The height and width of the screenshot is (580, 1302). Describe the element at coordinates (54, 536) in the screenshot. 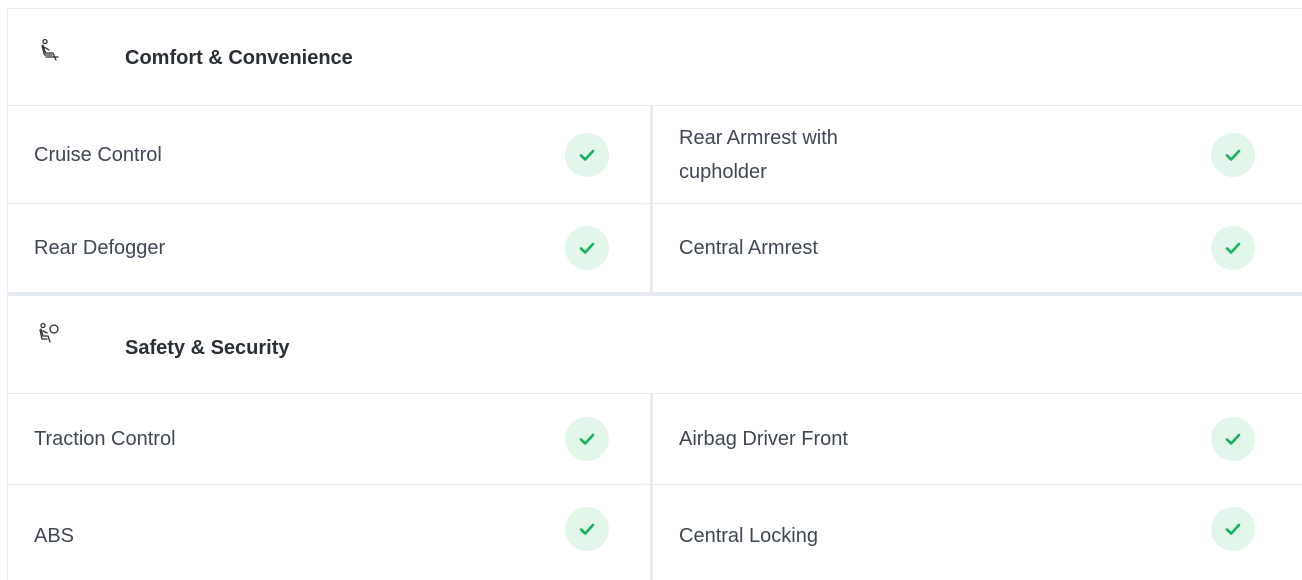

I see `feature-label: ABS` at that location.